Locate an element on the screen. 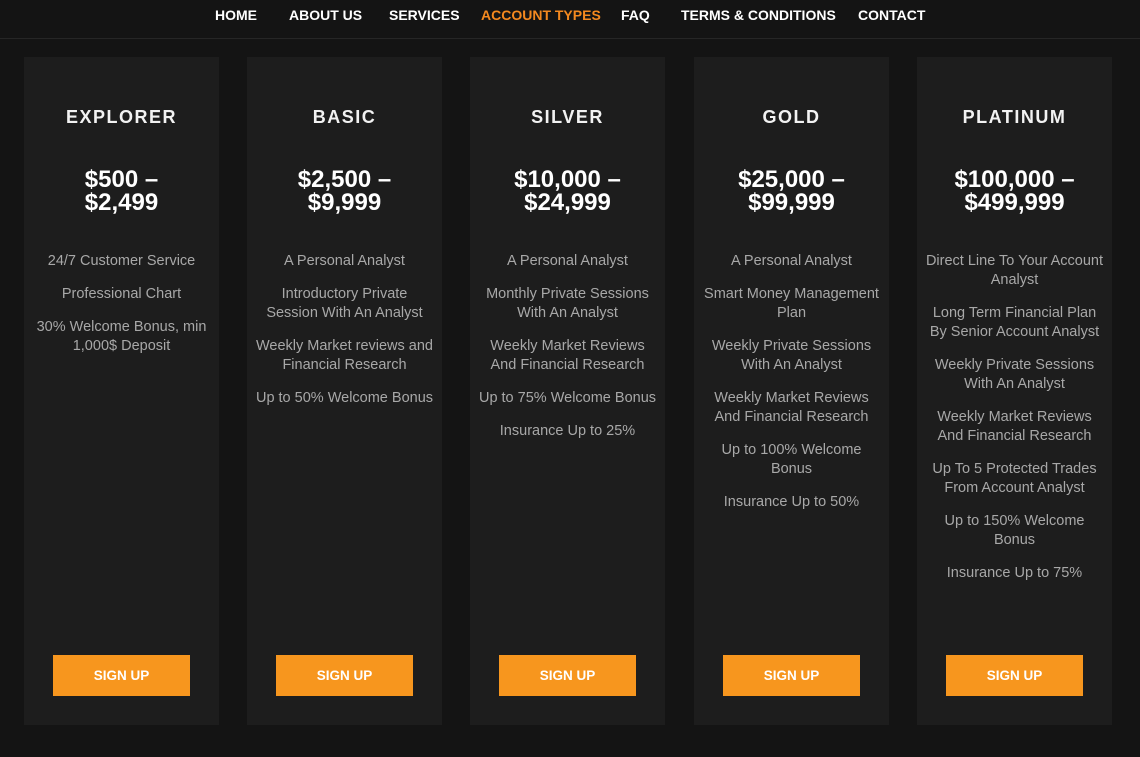 Image resolution: width=1140 pixels, height=757 pixels. plan-price: $100,000 – $499,999 is located at coordinates (1014, 191).